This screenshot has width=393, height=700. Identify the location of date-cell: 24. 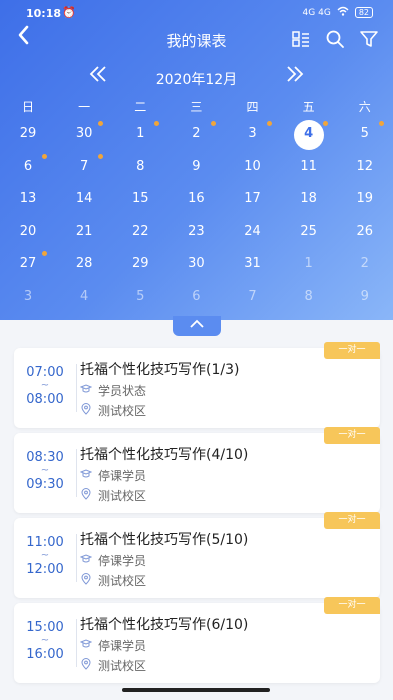
(253, 232).